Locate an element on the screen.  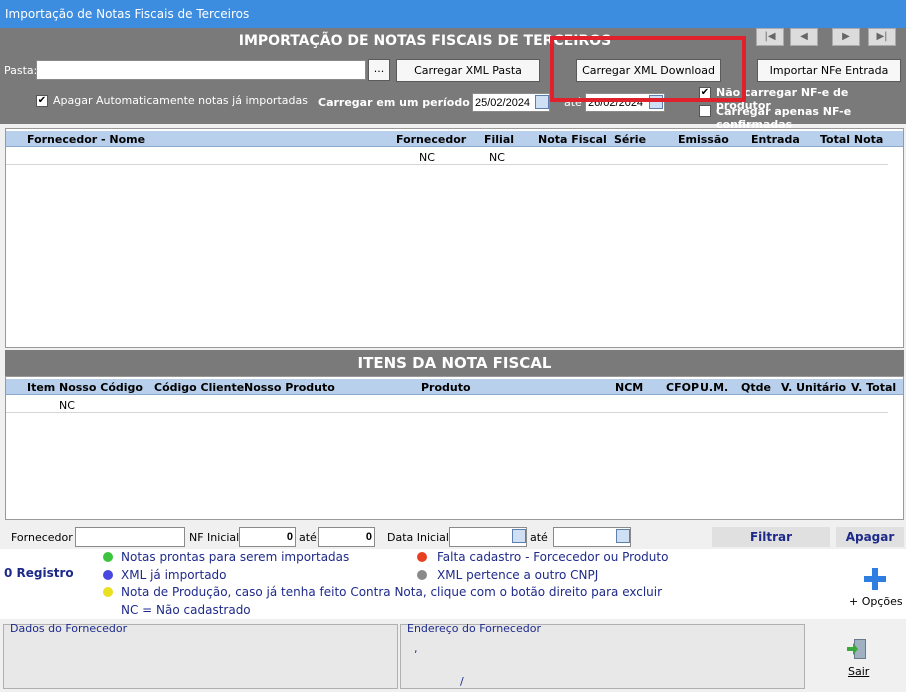
col-v-total: V. Total is located at coordinates (873, 387).